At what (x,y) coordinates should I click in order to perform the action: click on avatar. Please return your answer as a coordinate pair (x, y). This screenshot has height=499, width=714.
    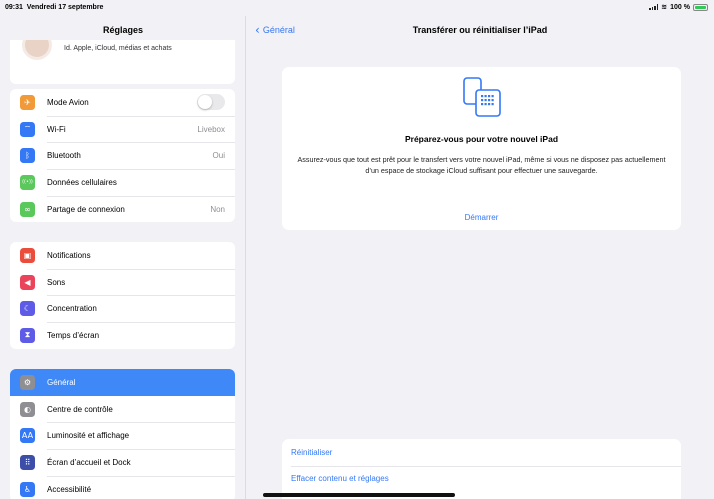
    Looking at the image, I should click on (37, 50).